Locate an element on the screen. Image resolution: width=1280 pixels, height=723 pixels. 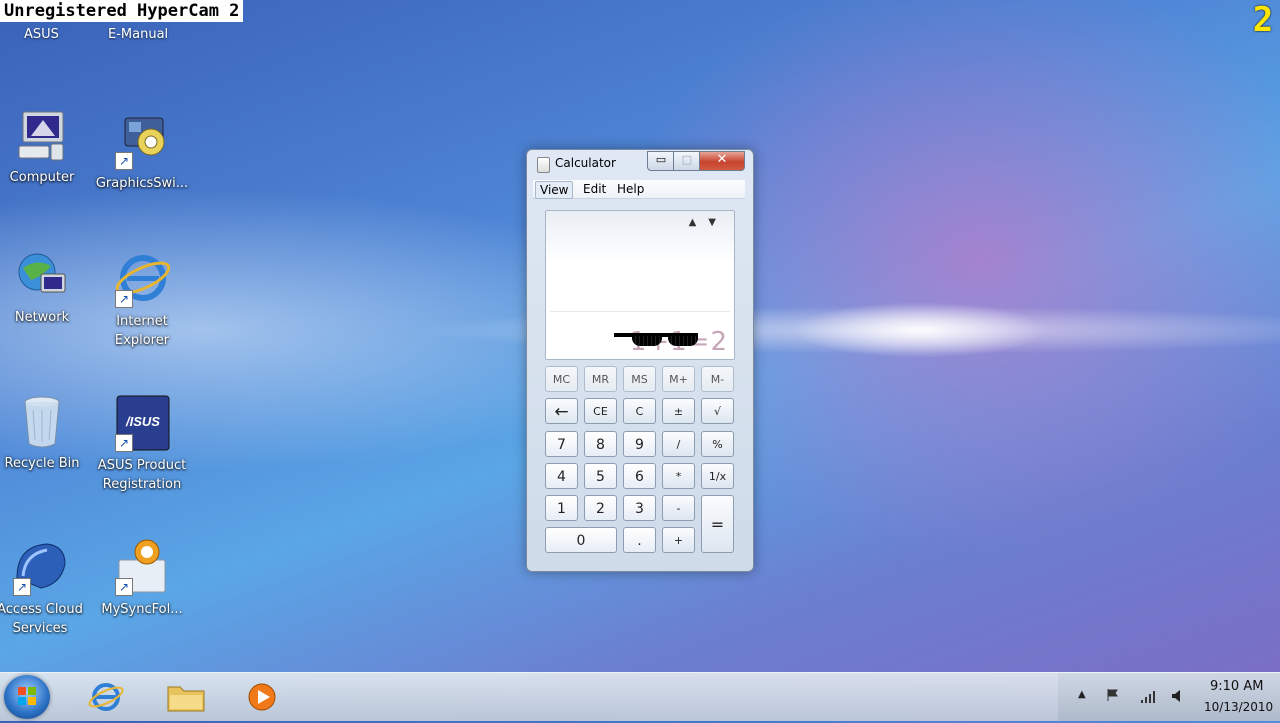
desktop-icon-internet-explorer: ↗ Internet Explorer is located at coordinates (142, 300).